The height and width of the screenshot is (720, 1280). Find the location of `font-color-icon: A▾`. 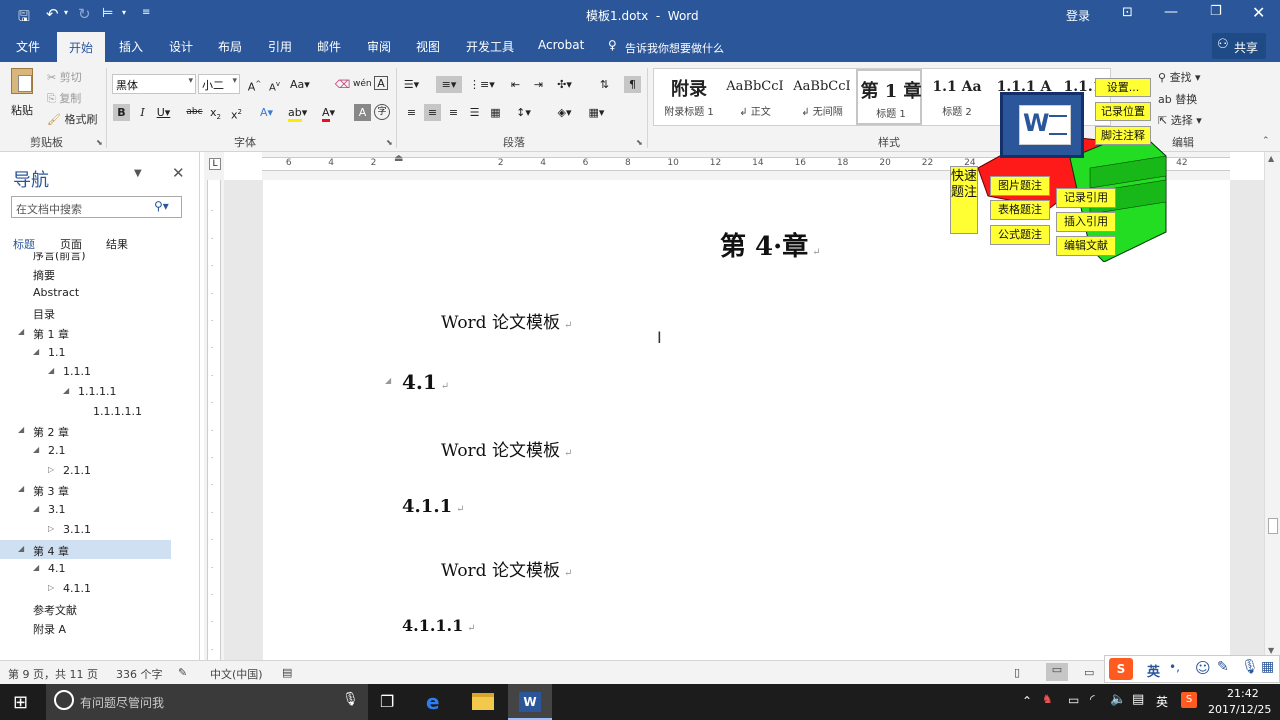

font-color-icon: A▾ is located at coordinates (328, 113).